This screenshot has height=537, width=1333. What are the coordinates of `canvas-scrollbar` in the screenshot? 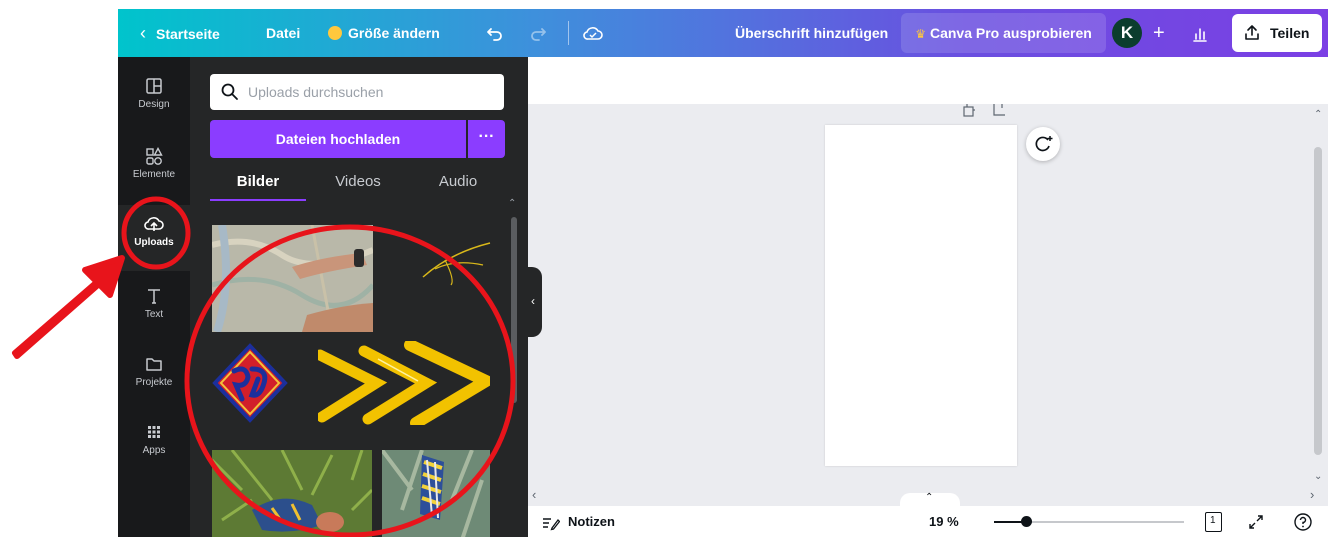 It's located at (1318, 301).